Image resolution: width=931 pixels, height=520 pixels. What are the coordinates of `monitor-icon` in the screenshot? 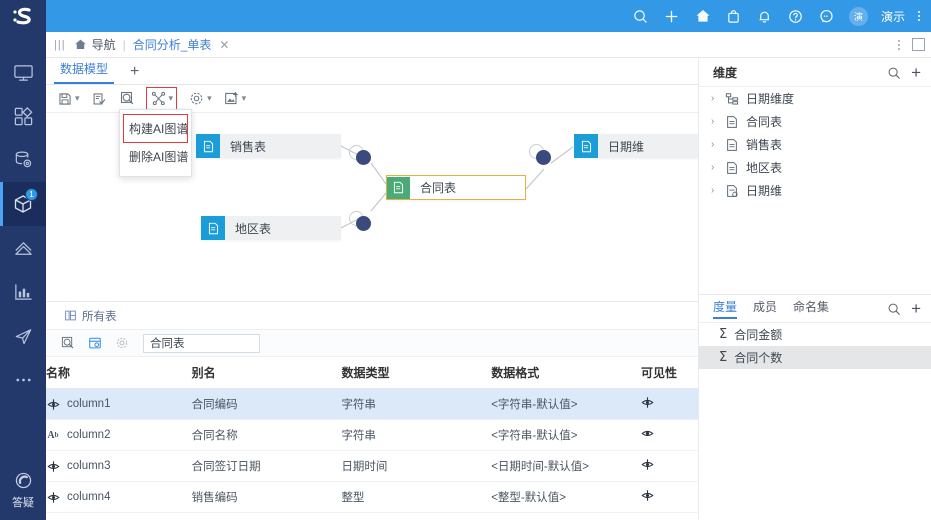 It's located at (23, 72).